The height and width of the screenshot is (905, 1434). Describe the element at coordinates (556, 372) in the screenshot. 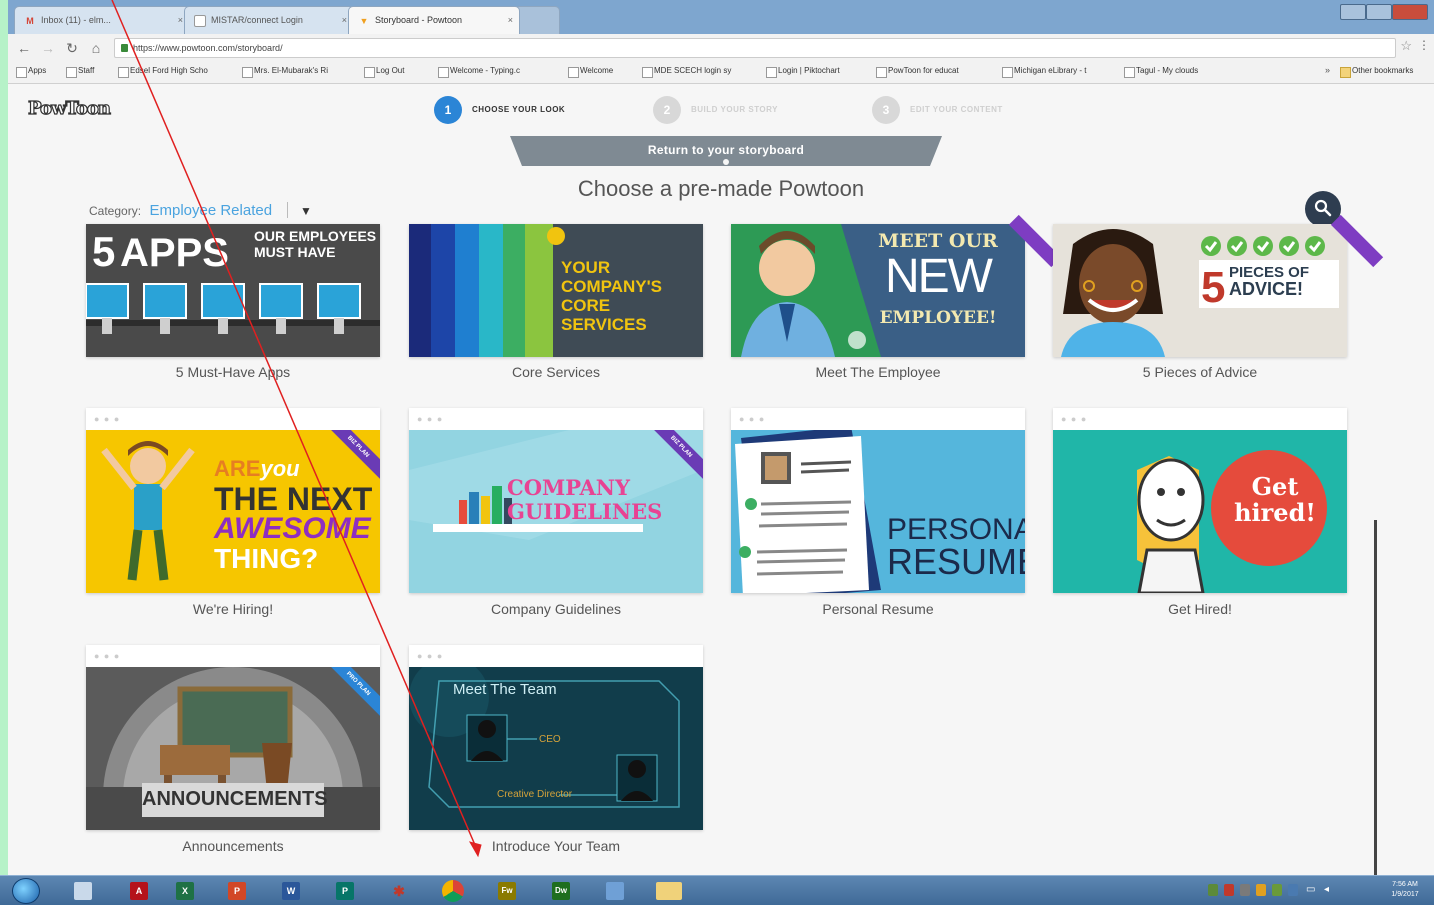

I see `template-title: Core Services` at that location.